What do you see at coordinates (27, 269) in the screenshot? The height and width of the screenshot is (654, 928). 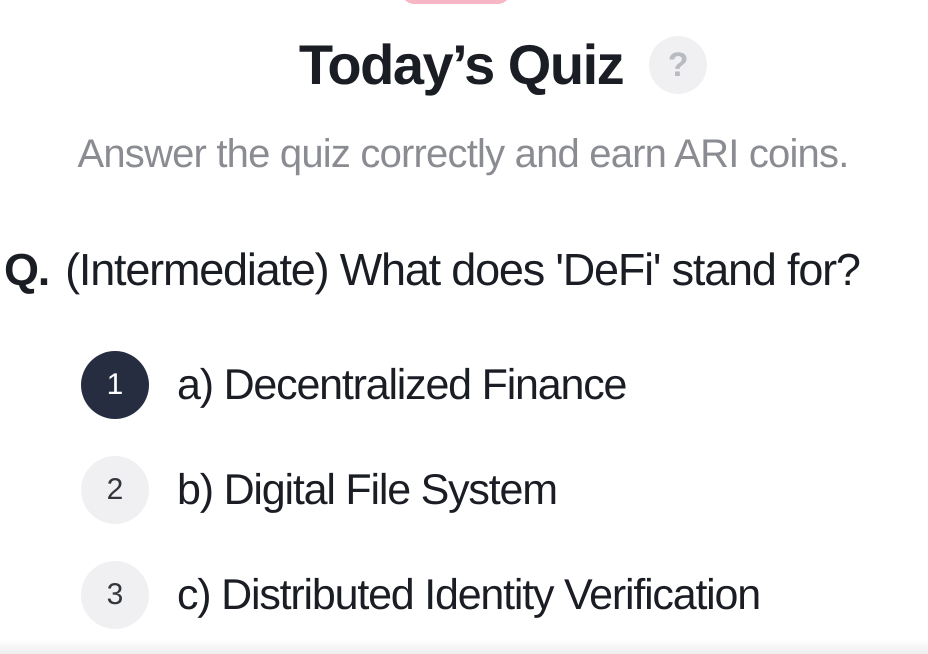 I see `question-prefix: Q.` at bounding box center [27, 269].